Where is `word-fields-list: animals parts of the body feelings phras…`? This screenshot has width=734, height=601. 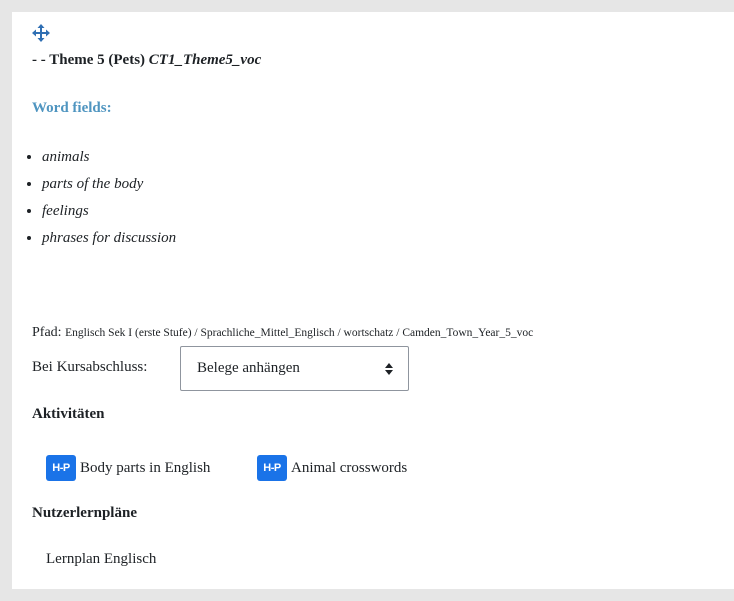
word-fields-list: animals parts of the body feelings phras… is located at coordinates (97, 198).